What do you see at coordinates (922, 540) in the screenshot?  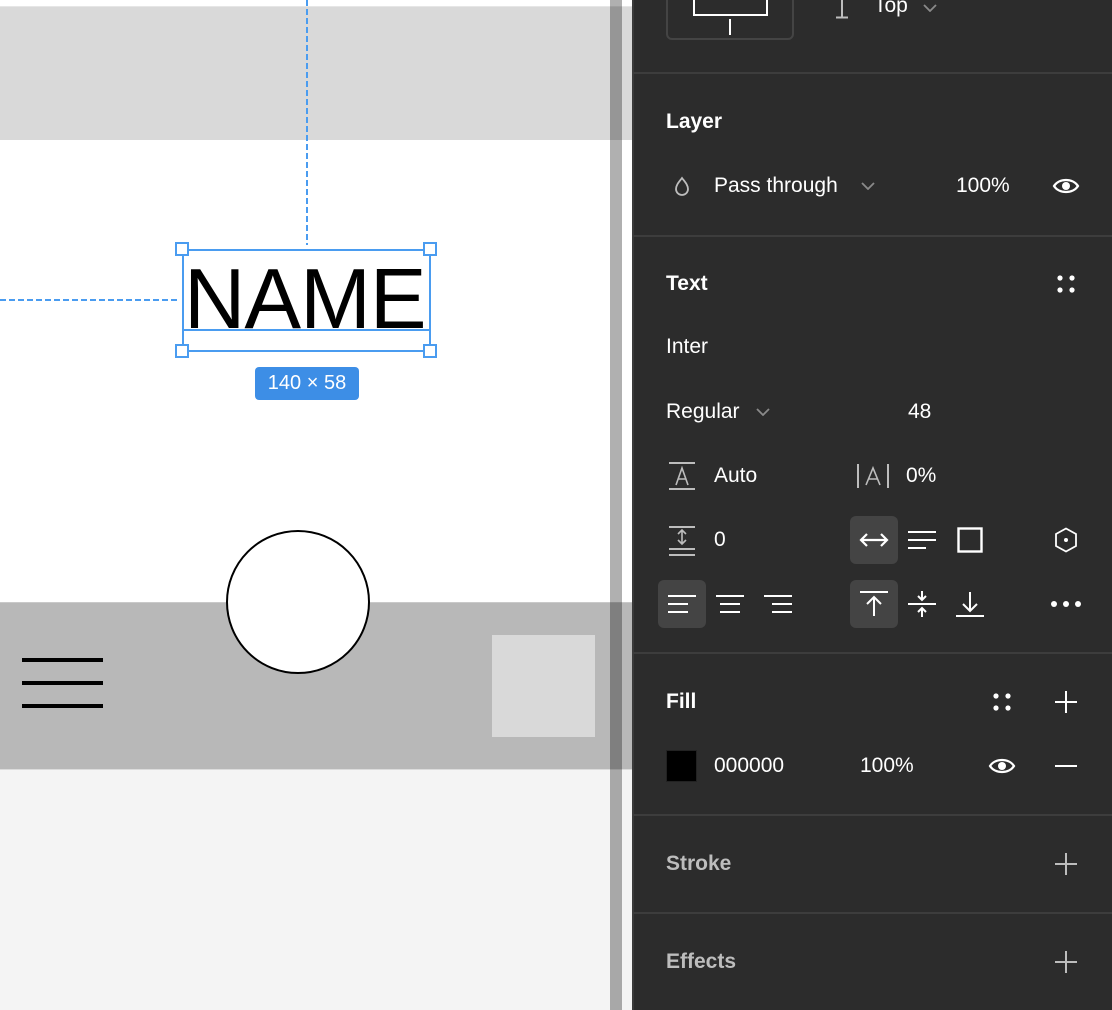 I see `auto-height-button` at bounding box center [922, 540].